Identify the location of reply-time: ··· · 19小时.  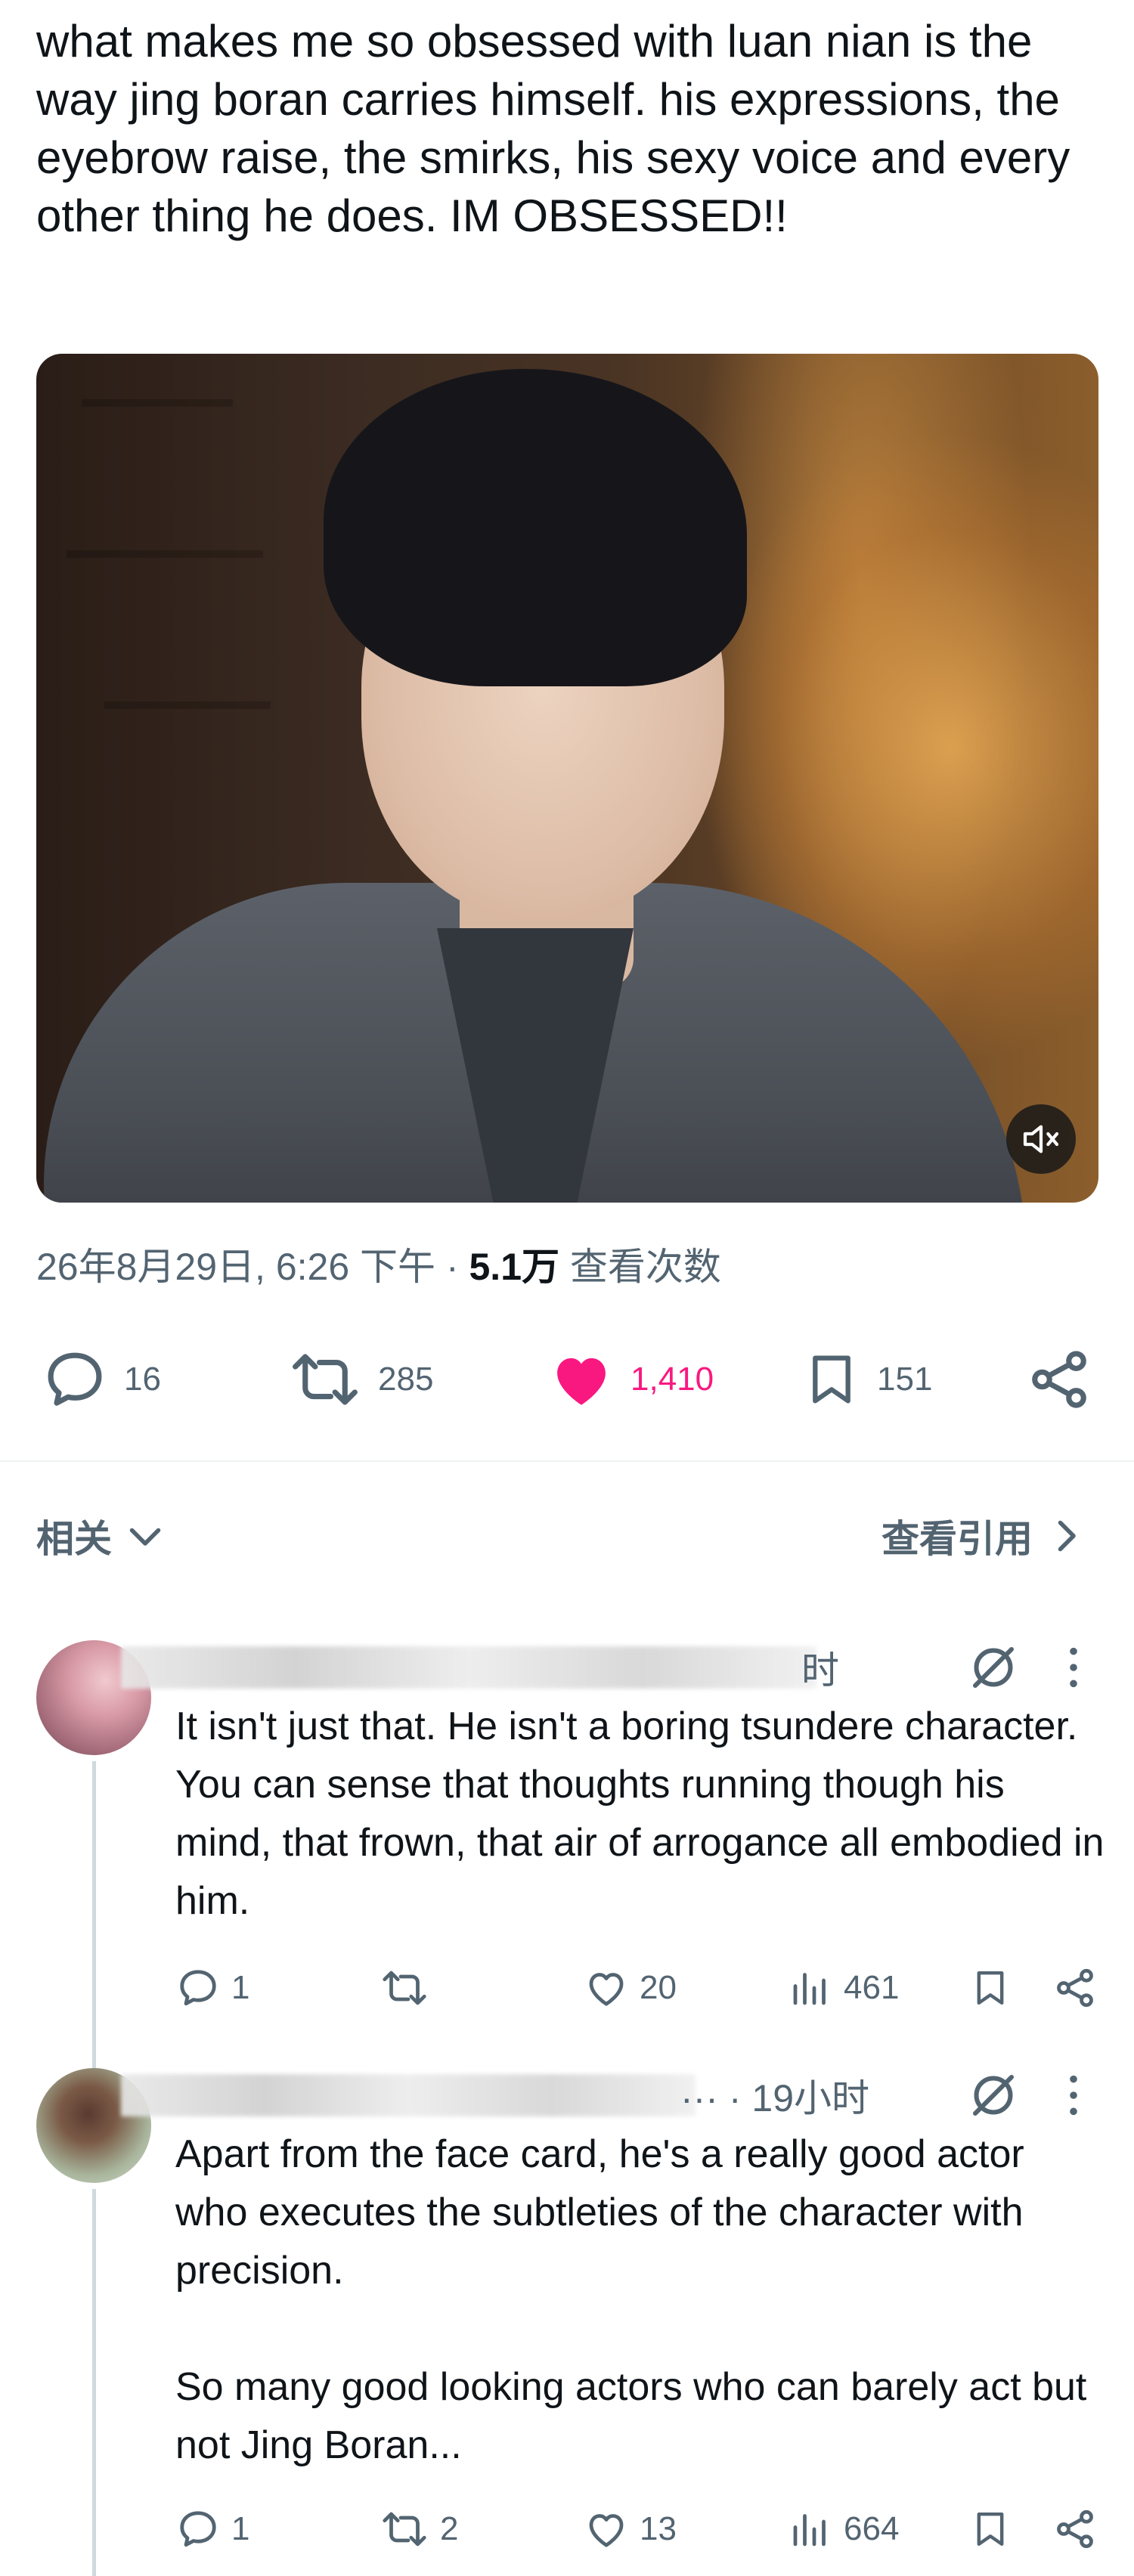
(774, 2095).